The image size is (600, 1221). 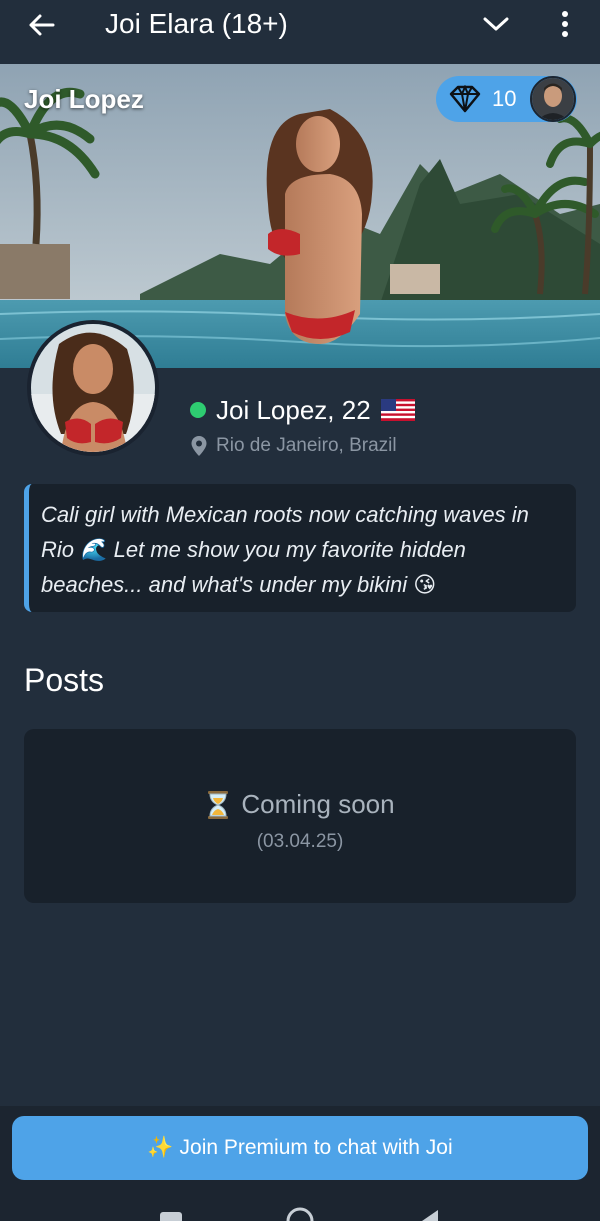 I want to click on gem-count: 10, so click(x=504, y=98).